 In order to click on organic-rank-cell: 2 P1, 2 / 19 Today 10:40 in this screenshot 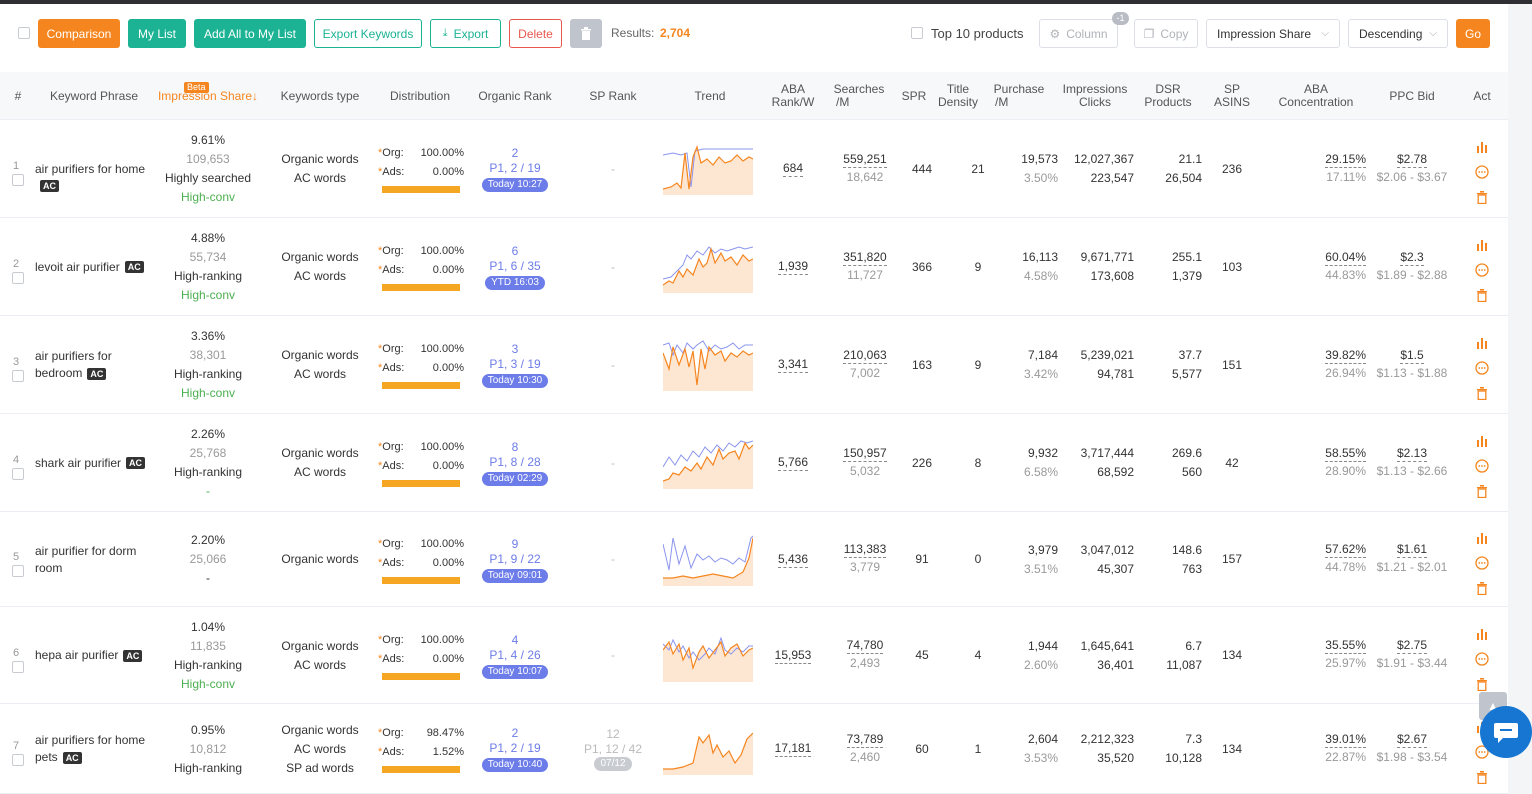, I will do `click(515, 749)`.